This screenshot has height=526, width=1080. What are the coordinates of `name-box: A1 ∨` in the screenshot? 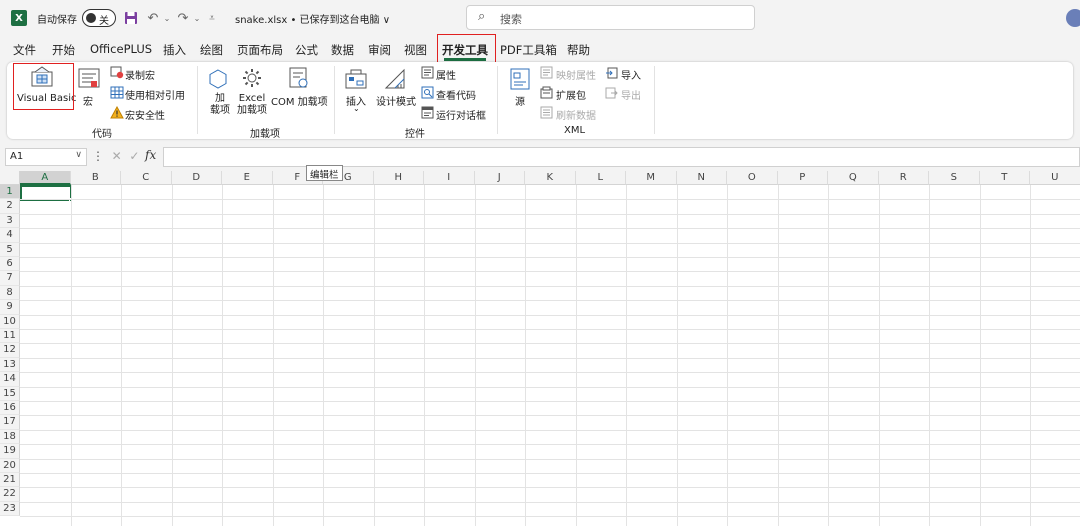 It's located at (46, 157).